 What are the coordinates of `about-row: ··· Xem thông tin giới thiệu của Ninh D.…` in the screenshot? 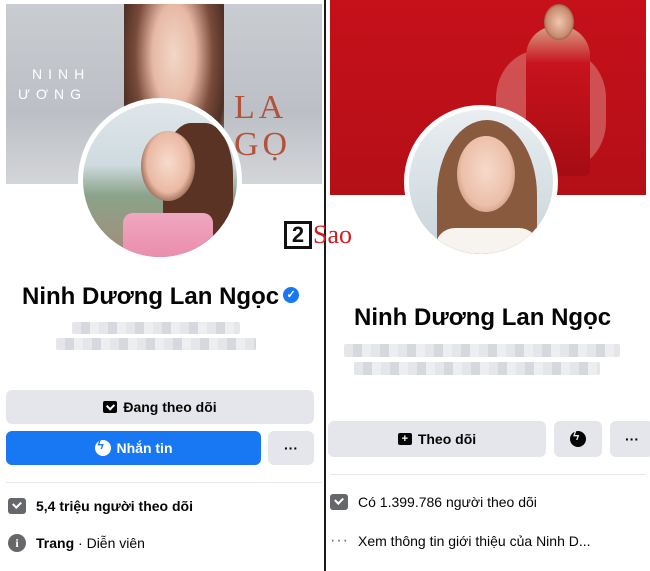 It's located at (460, 541).